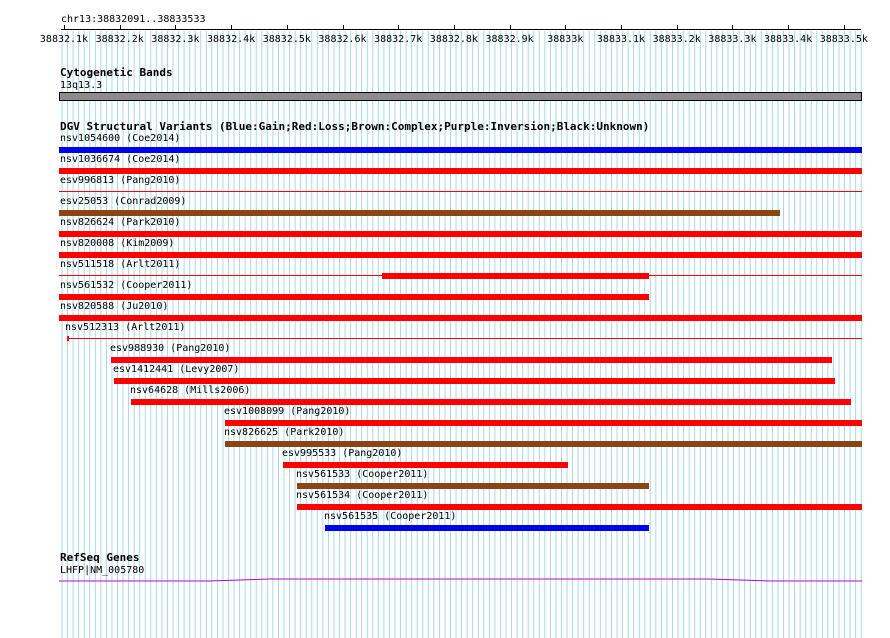  I want to click on ruler-tick-label: 38833.5k, so click(843, 39).